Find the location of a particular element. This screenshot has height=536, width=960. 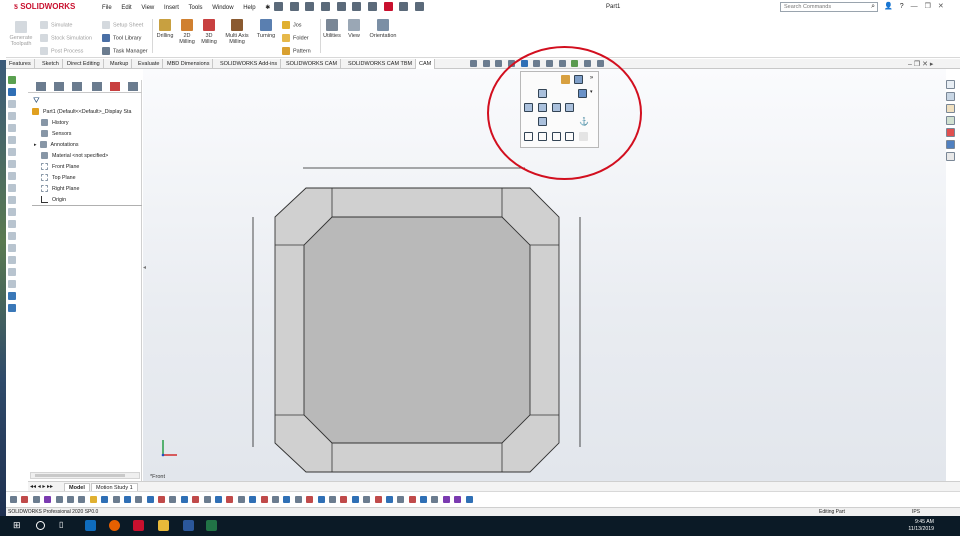

forum-icon is located at coordinates (950, 156).